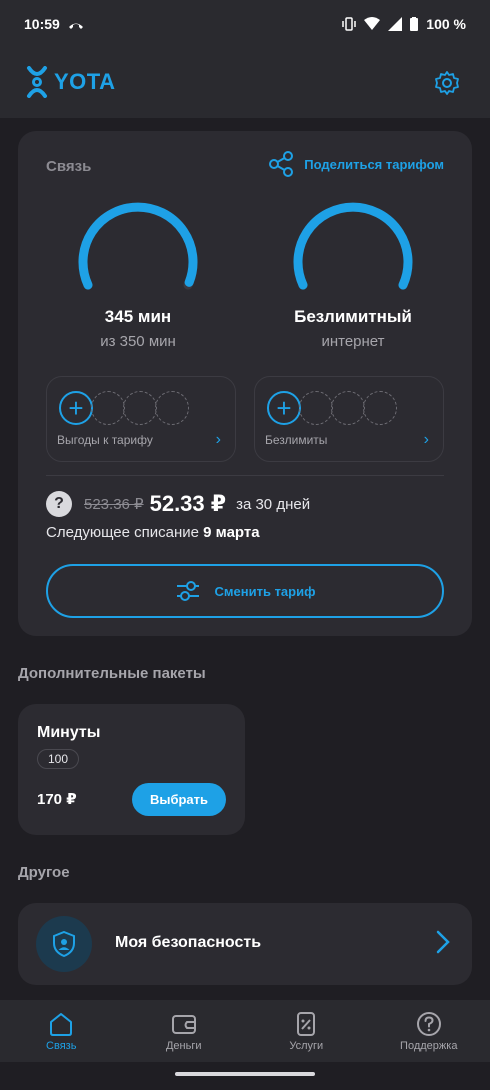 This screenshot has height=1090, width=490. What do you see at coordinates (446, 24) in the screenshot?
I see `battery-level: 100 %` at bounding box center [446, 24].